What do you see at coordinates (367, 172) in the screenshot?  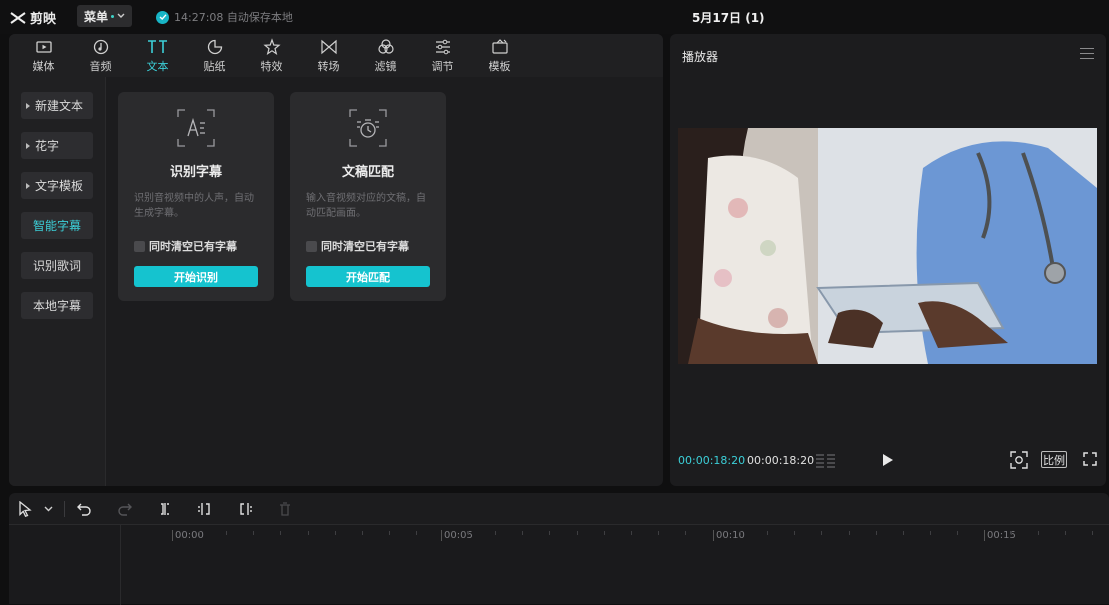 I see `card-title: 文稿匹配` at bounding box center [367, 172].